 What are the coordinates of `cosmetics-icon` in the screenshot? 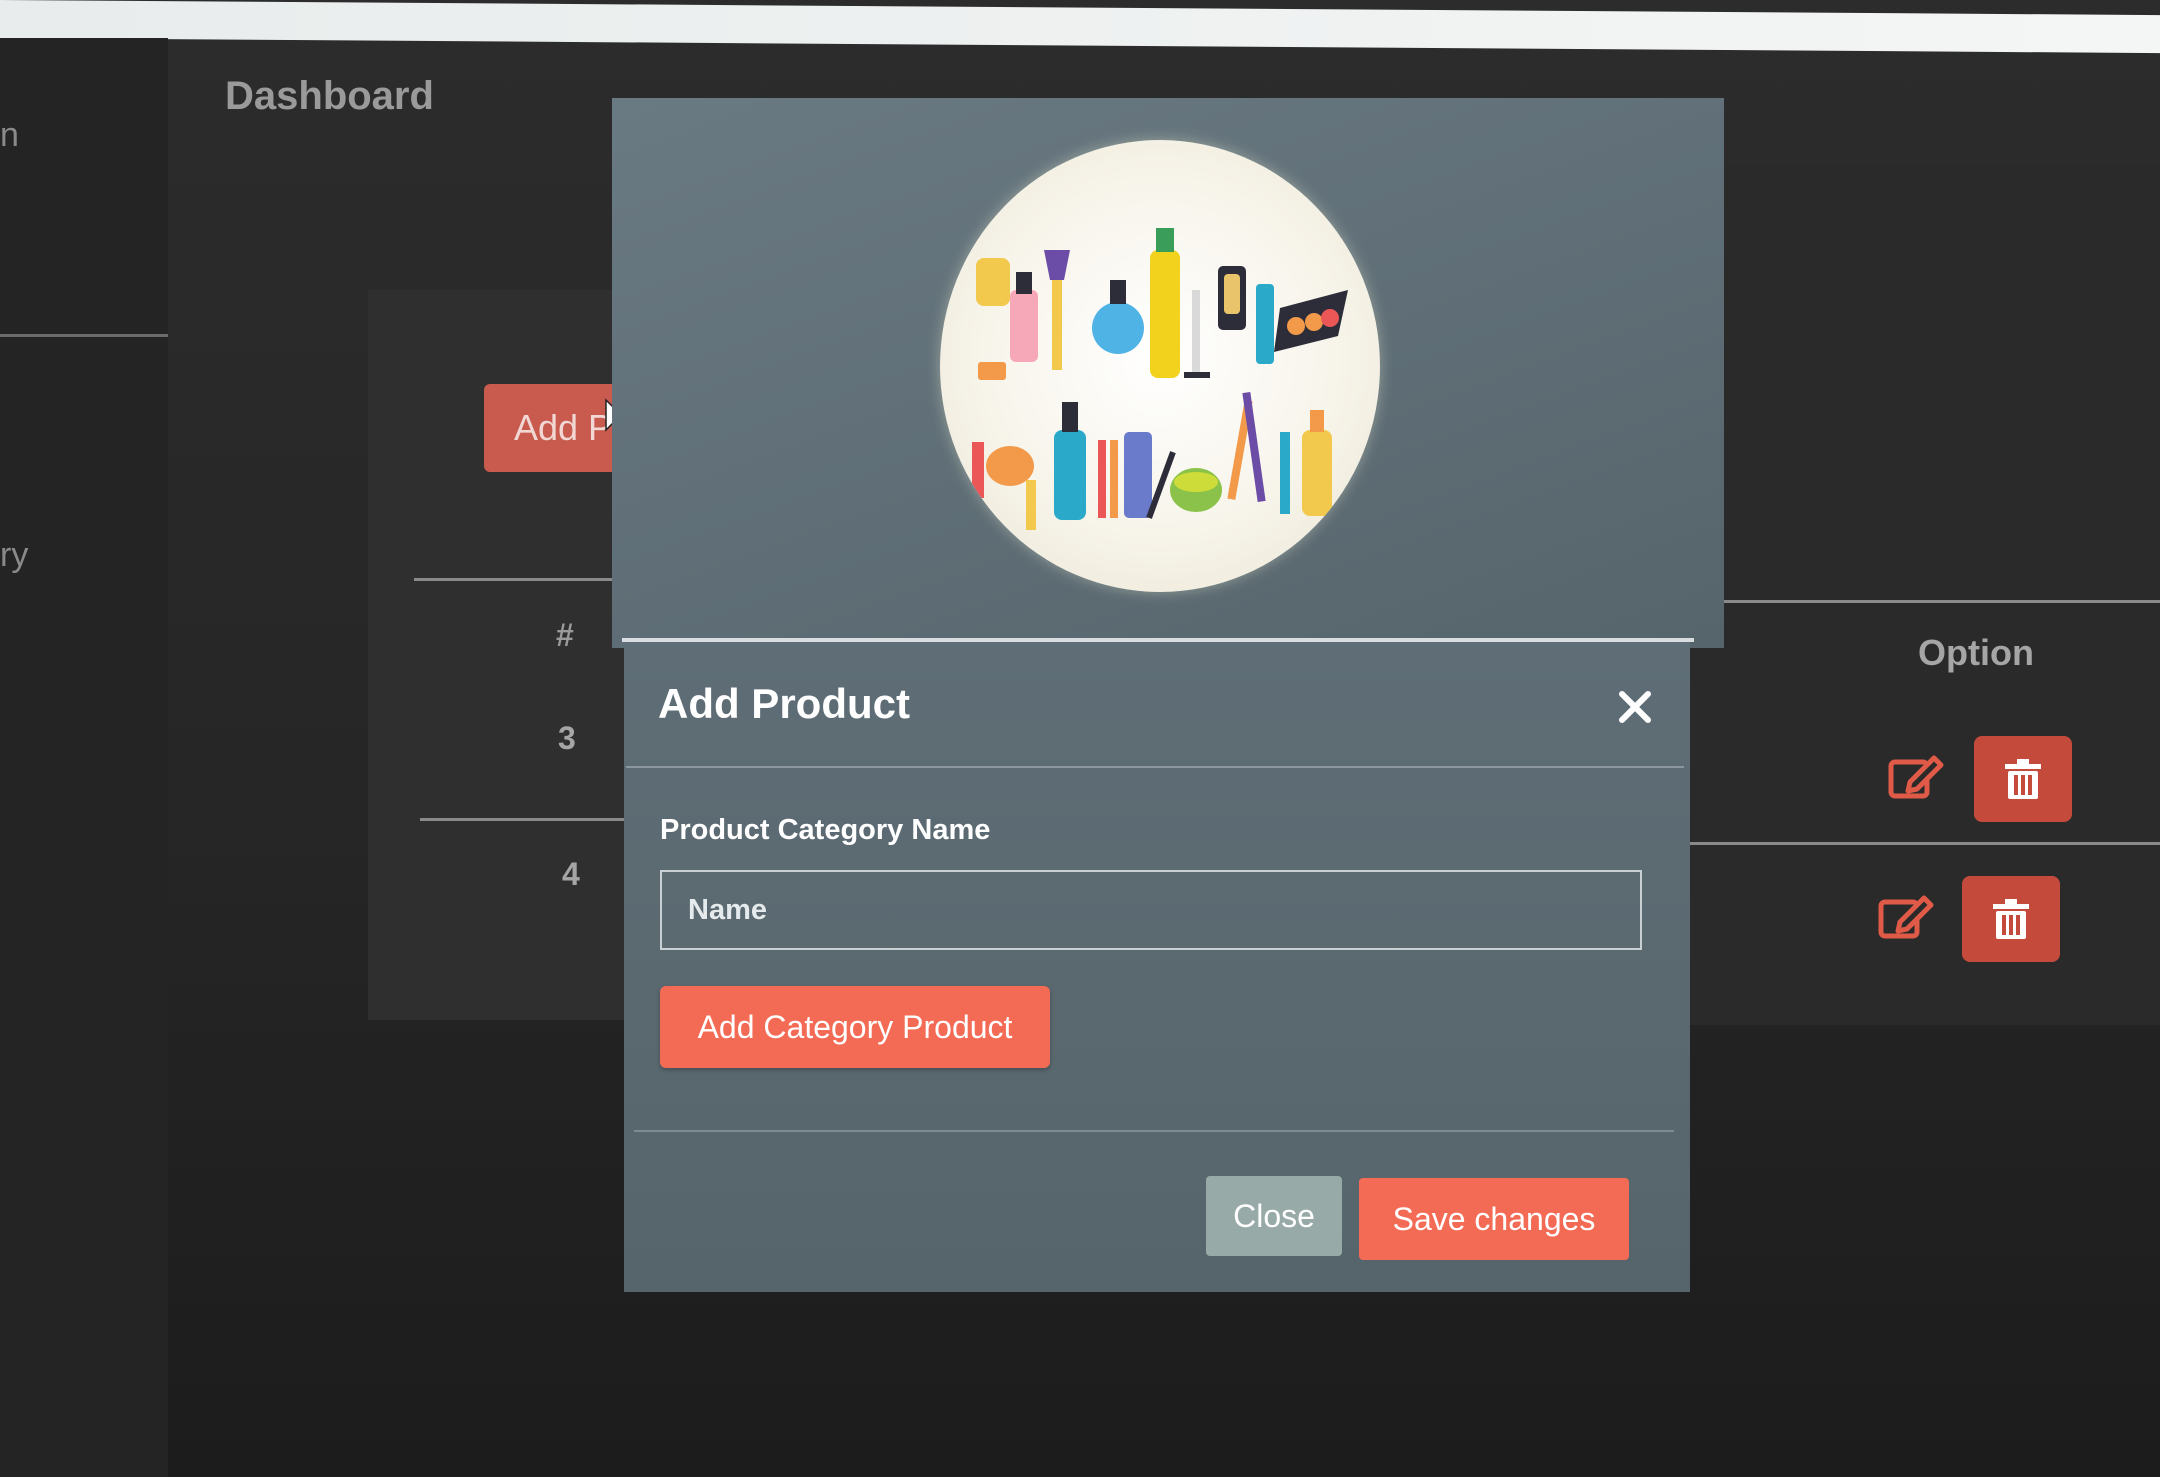 It's located at (1160, 379).